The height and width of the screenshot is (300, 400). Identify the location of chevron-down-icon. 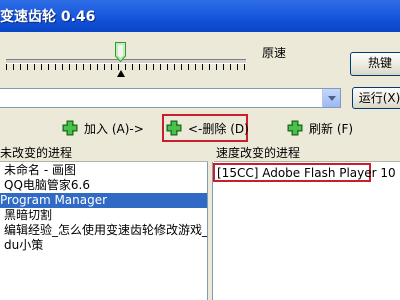
(331, 98).